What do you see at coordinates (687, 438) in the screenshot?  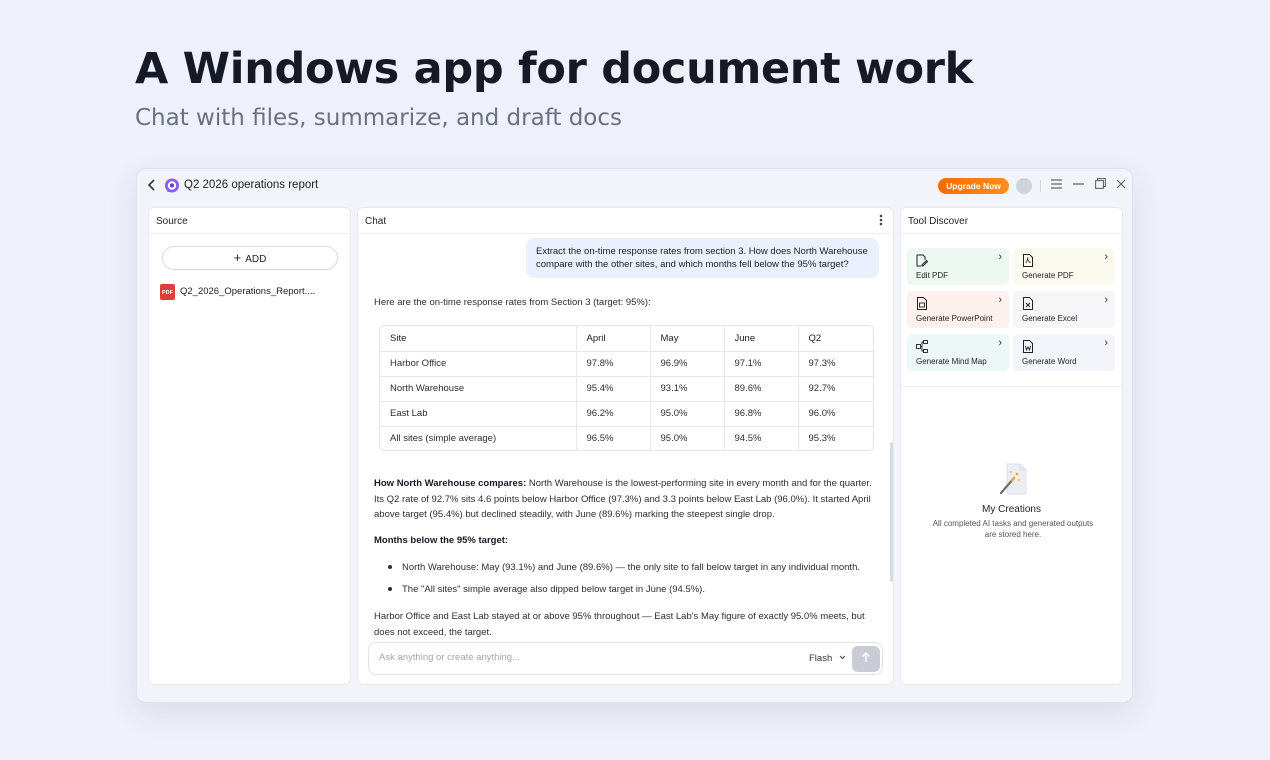 I see `table-cell: 95.0%` at bounding box center [687, 438].